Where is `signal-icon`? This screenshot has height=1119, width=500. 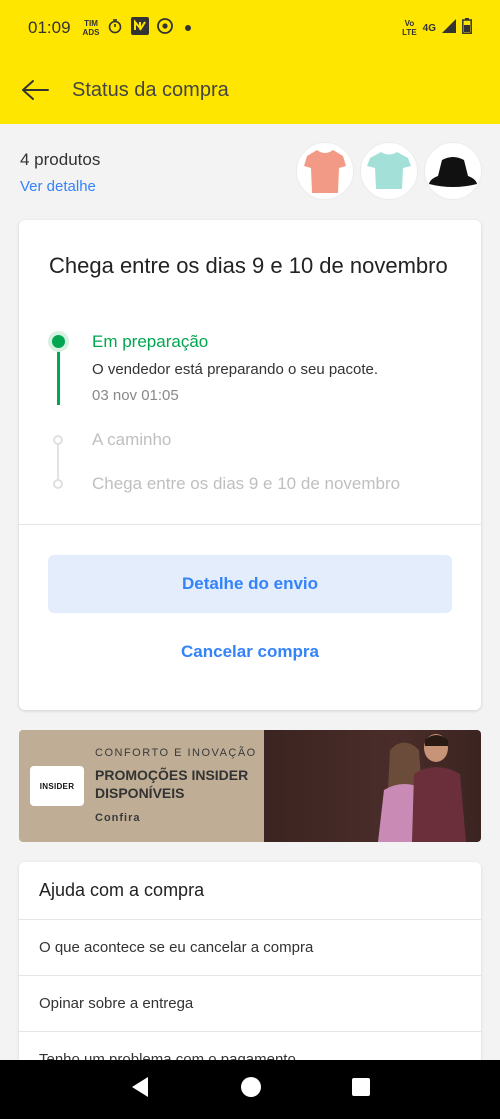
signal-icon is located at coordinates (449, 28).